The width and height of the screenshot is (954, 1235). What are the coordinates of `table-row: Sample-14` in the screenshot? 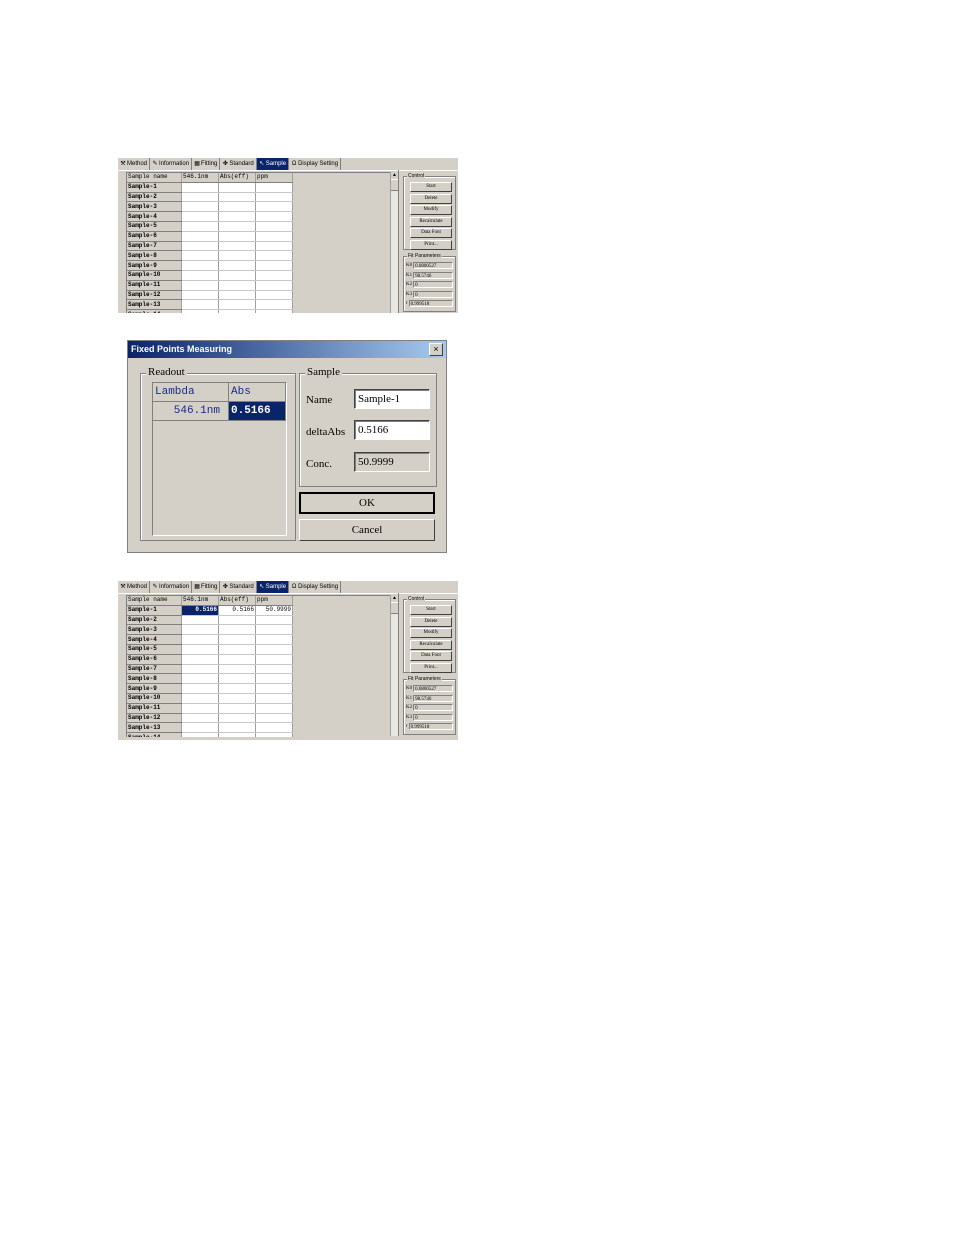 It's located at (210, 311).